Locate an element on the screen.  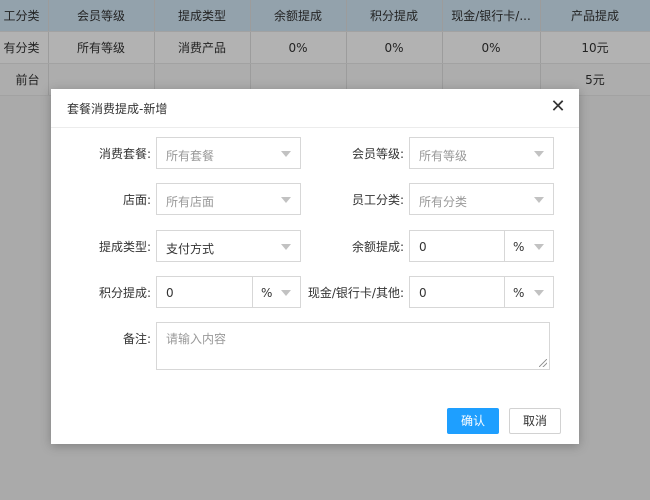
close-icon: ✕ is located at coordinates (558, 107).